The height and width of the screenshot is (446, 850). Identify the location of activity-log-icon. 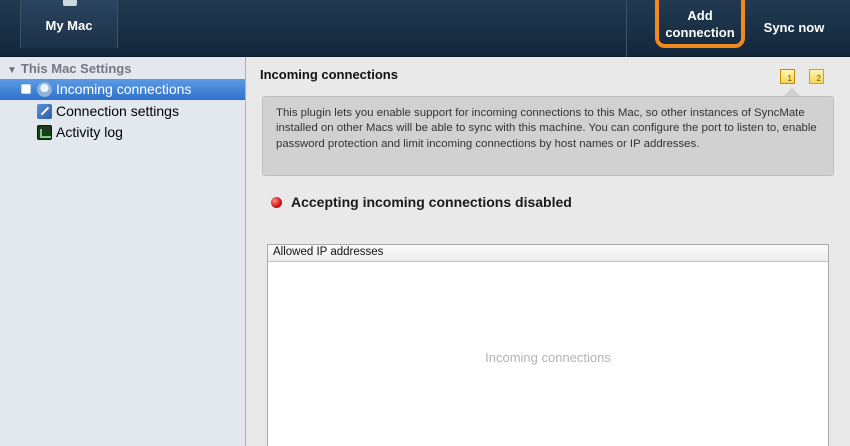
(44, 132).